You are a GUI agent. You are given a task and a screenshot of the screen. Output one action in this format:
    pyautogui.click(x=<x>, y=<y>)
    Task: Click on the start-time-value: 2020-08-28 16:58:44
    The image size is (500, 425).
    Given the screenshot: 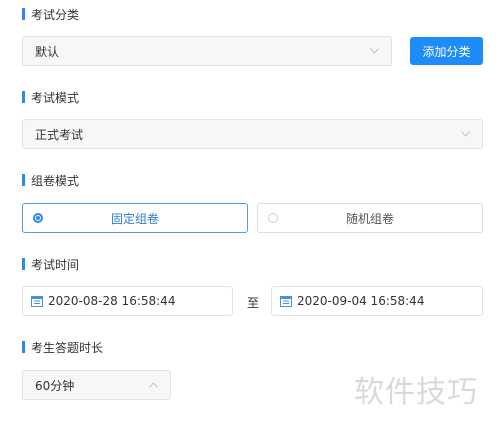 What is the action you would take?
    pyautogui.click(x=112, y=301)
    